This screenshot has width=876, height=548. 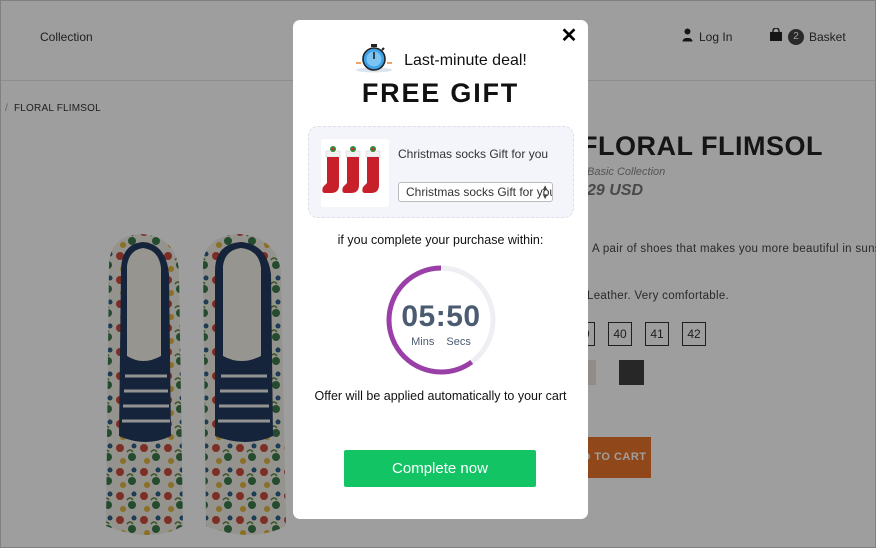 What do you see at coordinates (441, 342) in the screenshot?
I see `timer-labels: Mins Secs` at bounding box center [441, 342].